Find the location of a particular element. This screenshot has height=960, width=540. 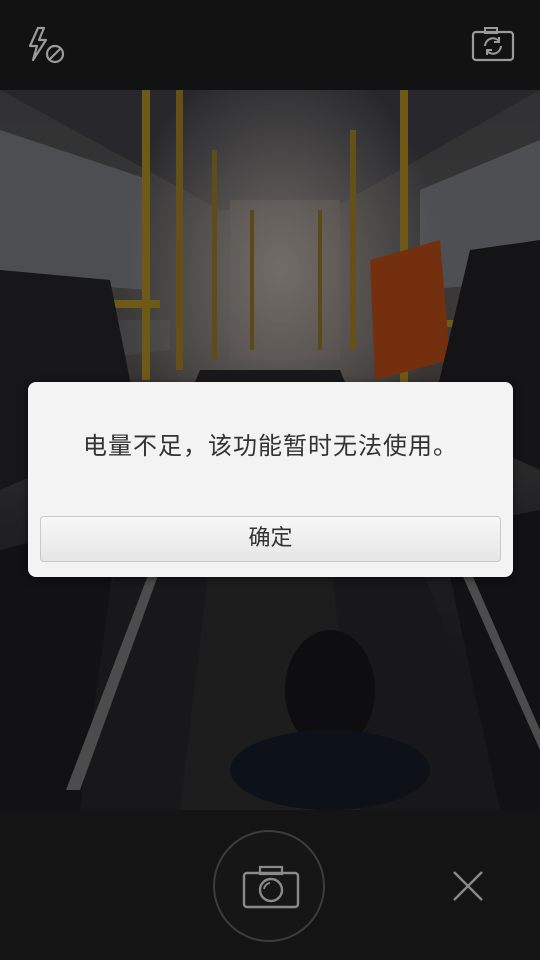

dialog-message: 电量不足，该功能暂时无法使用。 is located at coordinates (270, 446).